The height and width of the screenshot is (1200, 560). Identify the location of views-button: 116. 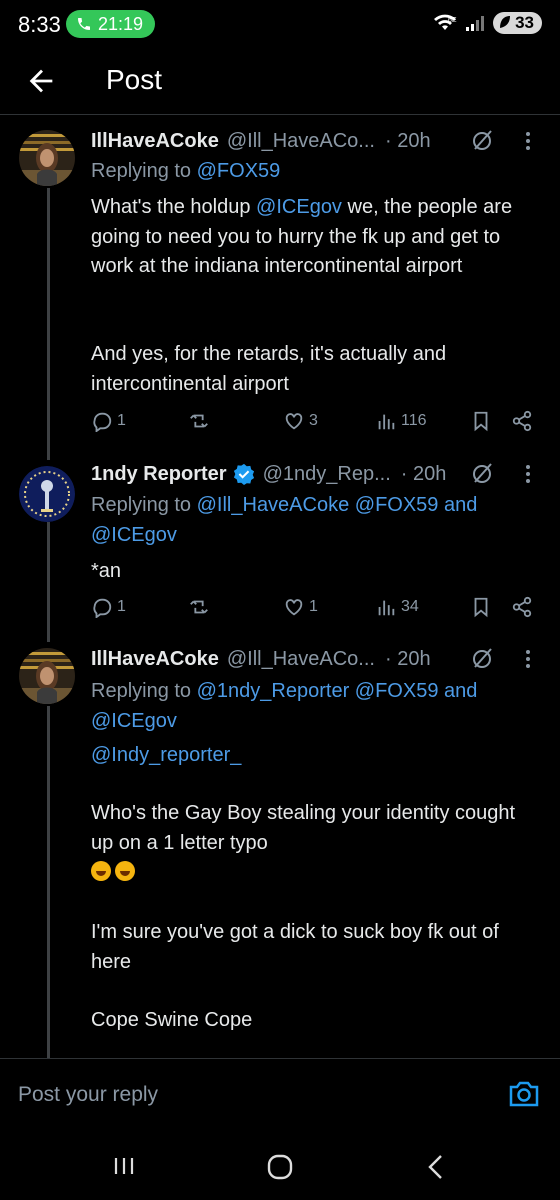
(401, 421).